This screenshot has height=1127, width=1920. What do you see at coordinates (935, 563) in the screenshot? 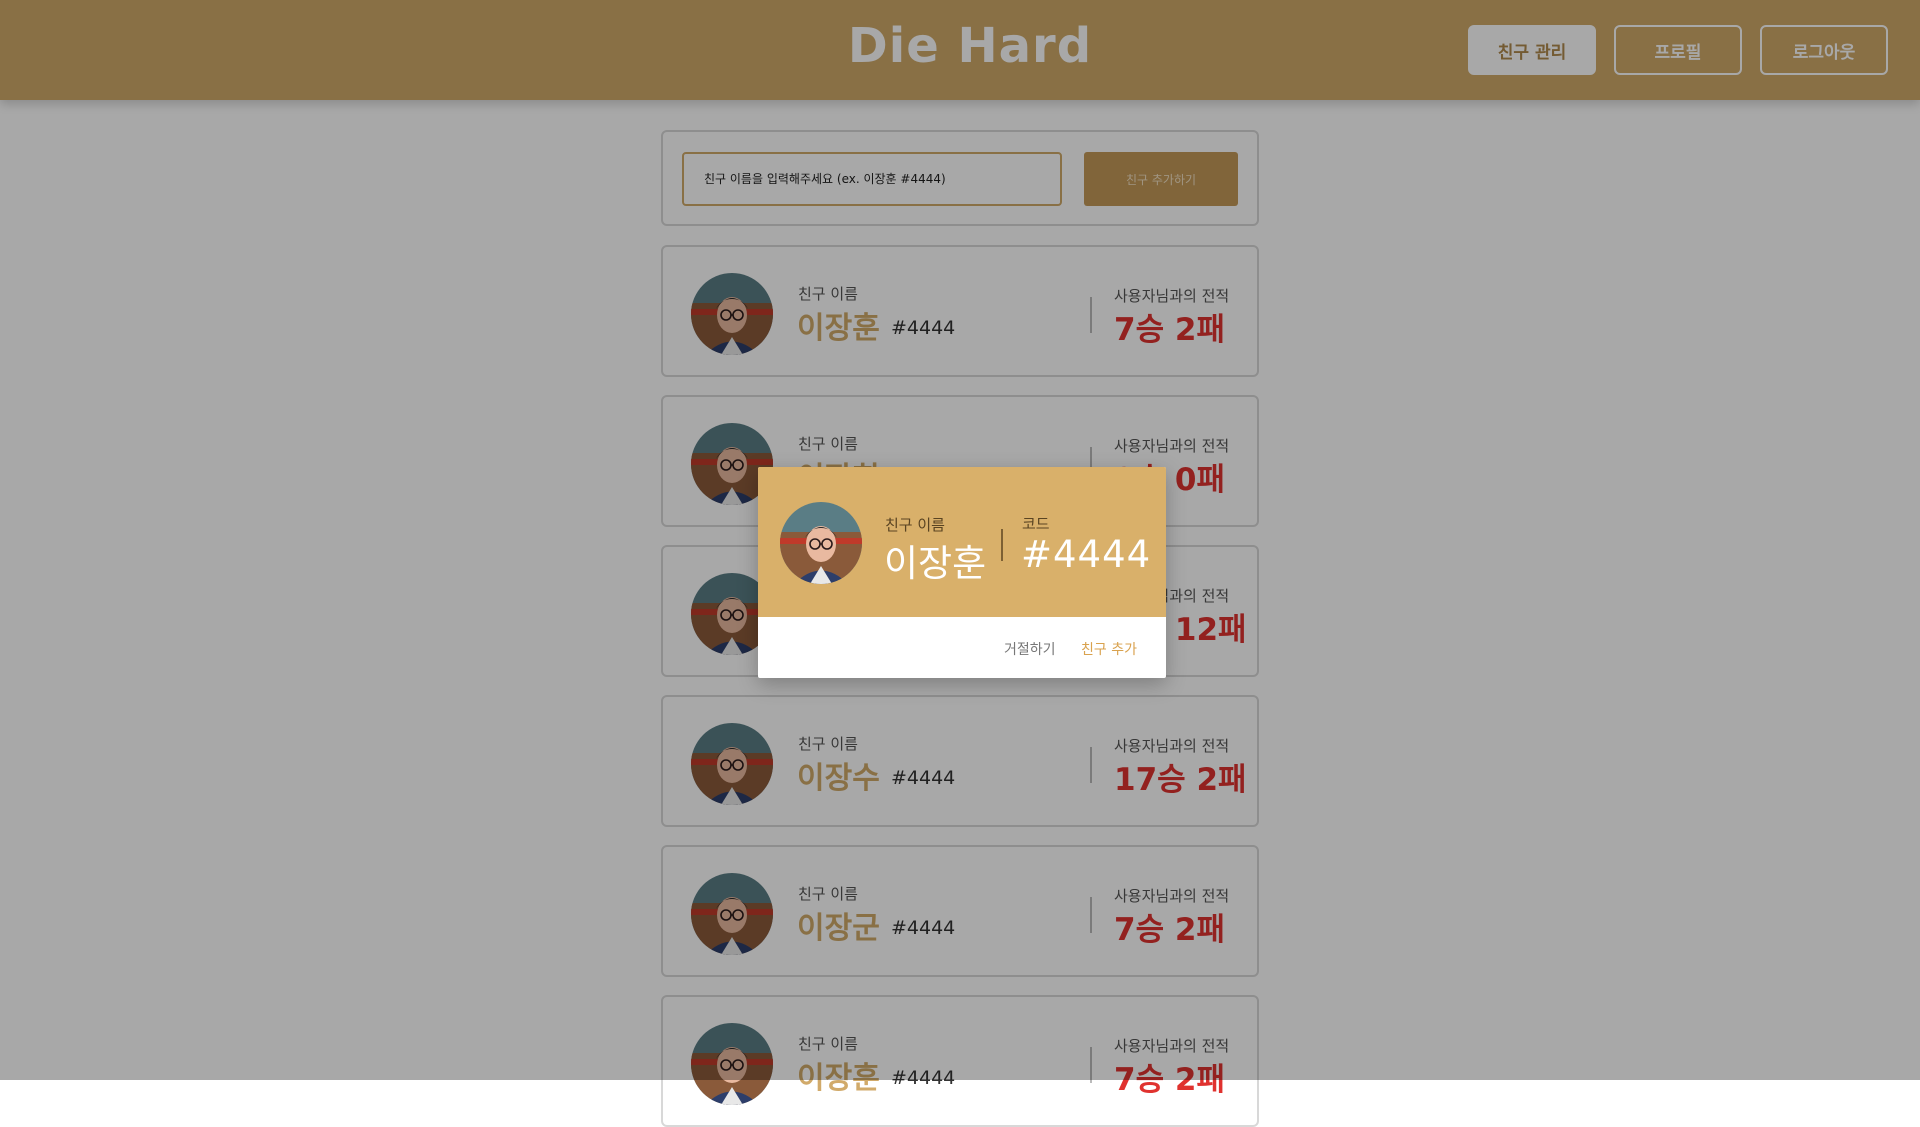
I see `modal-friend-name: 이장훈` at bounding box center [935, 563].